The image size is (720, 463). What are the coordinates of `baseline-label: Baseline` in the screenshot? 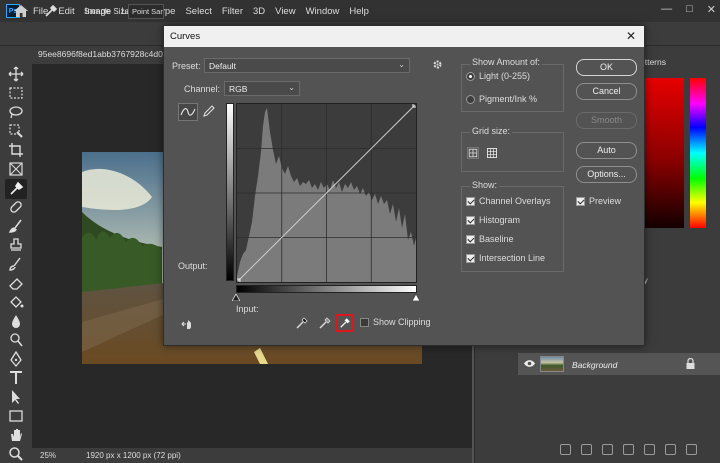 It's located at (496, 239).